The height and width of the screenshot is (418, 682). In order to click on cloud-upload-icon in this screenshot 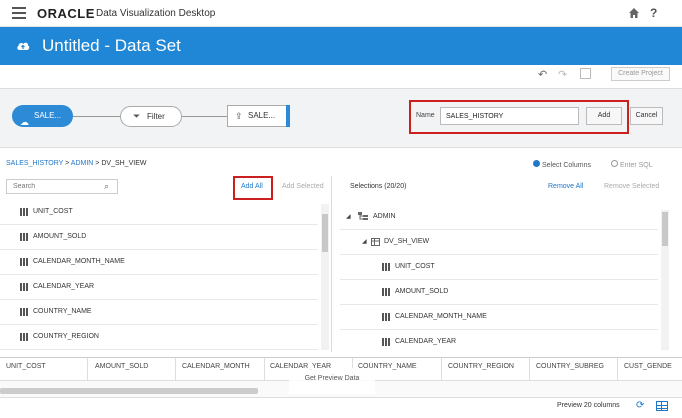, I will do `click(23, 46)`.